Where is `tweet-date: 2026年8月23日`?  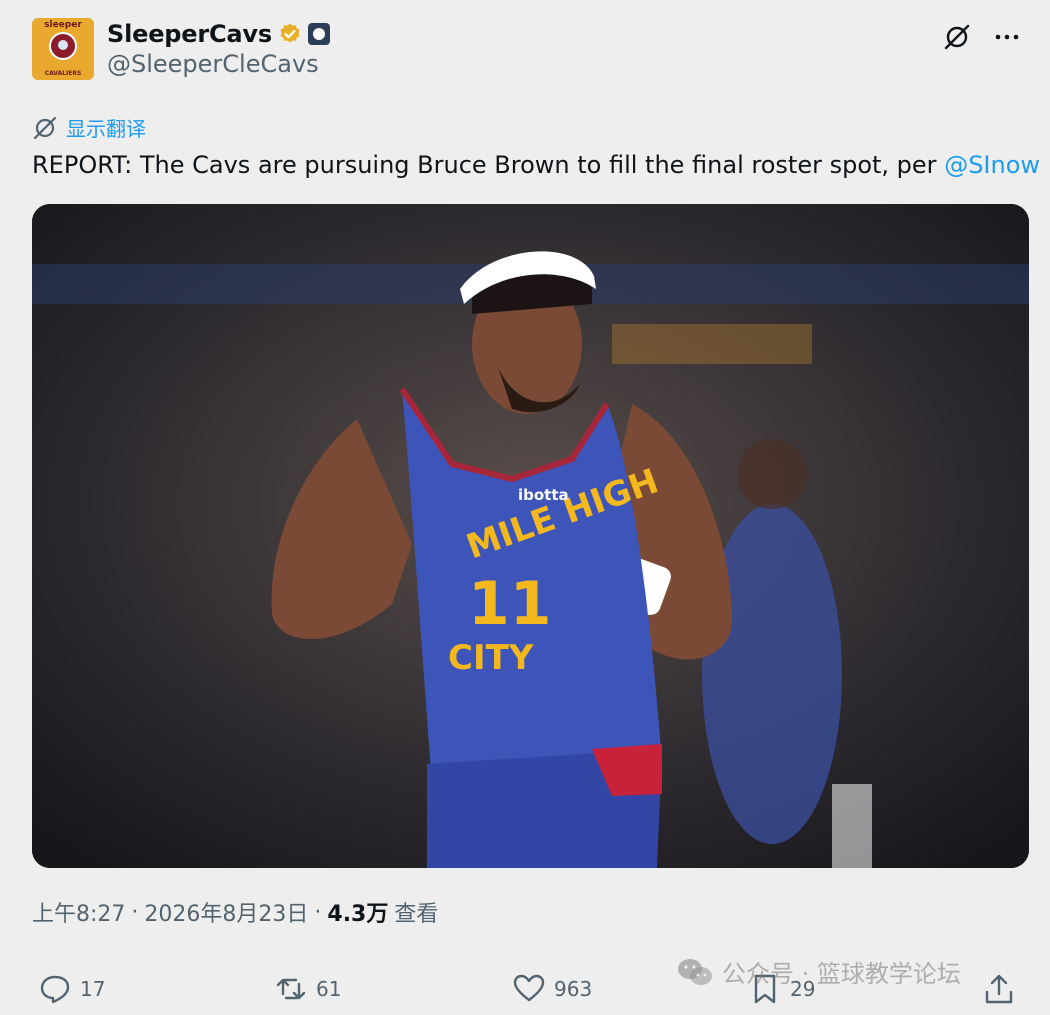
tweet-date: 2026年8月23日 is located at coordinates (226, 912).